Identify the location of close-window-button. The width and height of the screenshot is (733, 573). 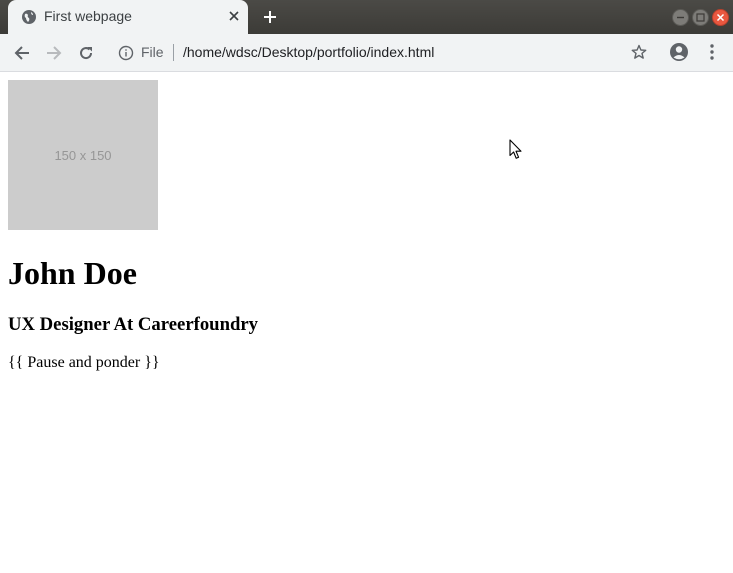
(720, 17).